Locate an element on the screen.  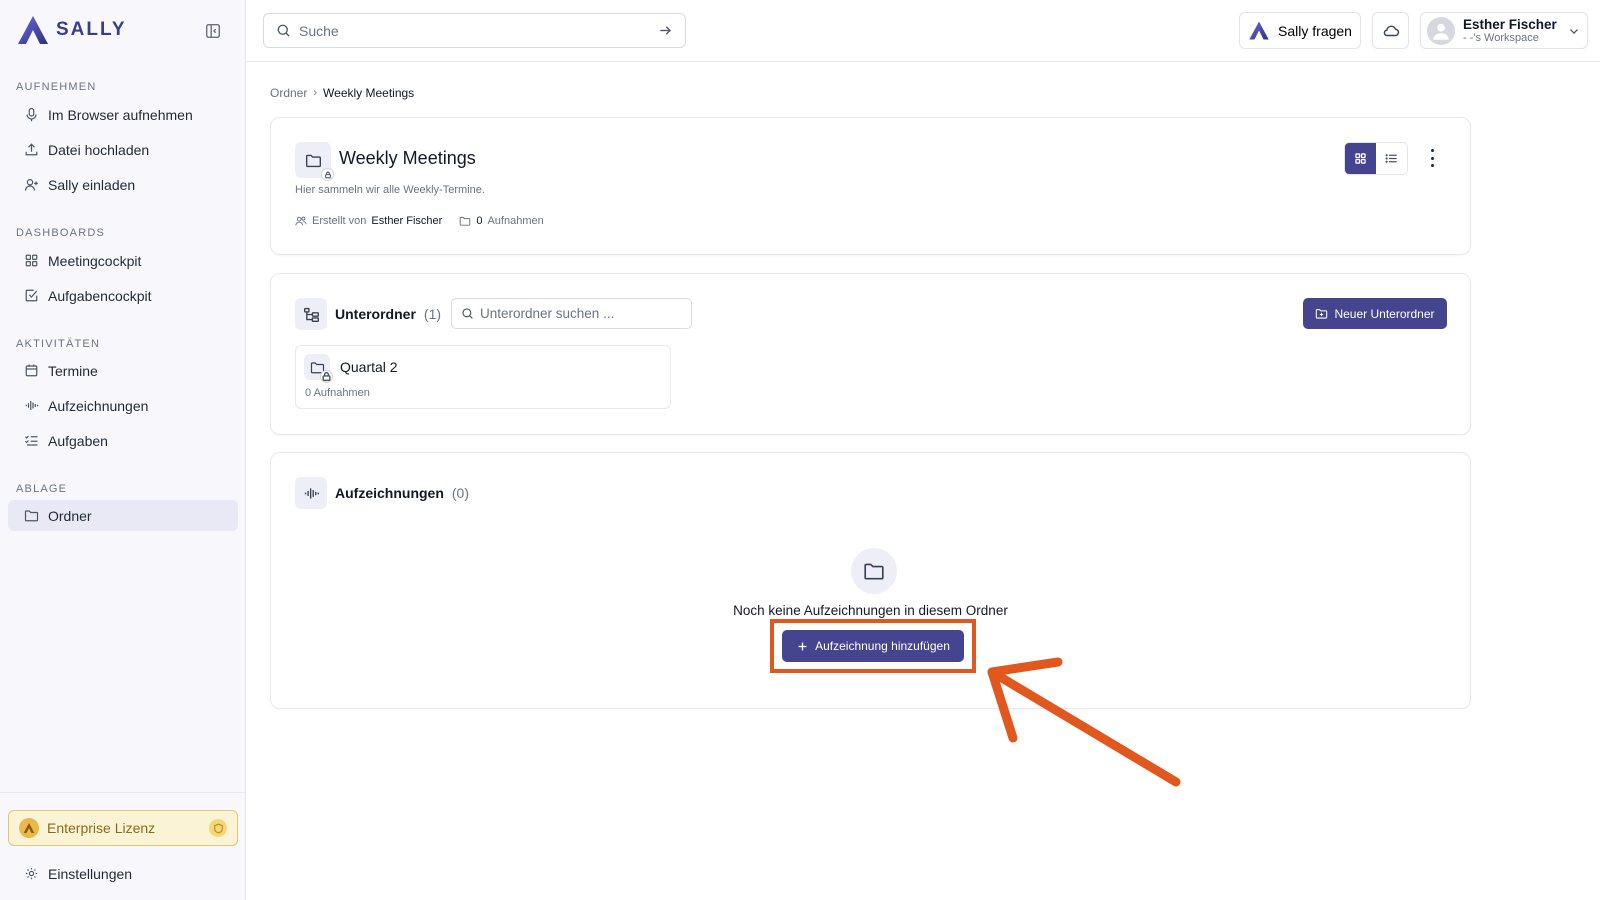
breadcrumb-current: Weekly Meetings is located at coordinates (369, 93).